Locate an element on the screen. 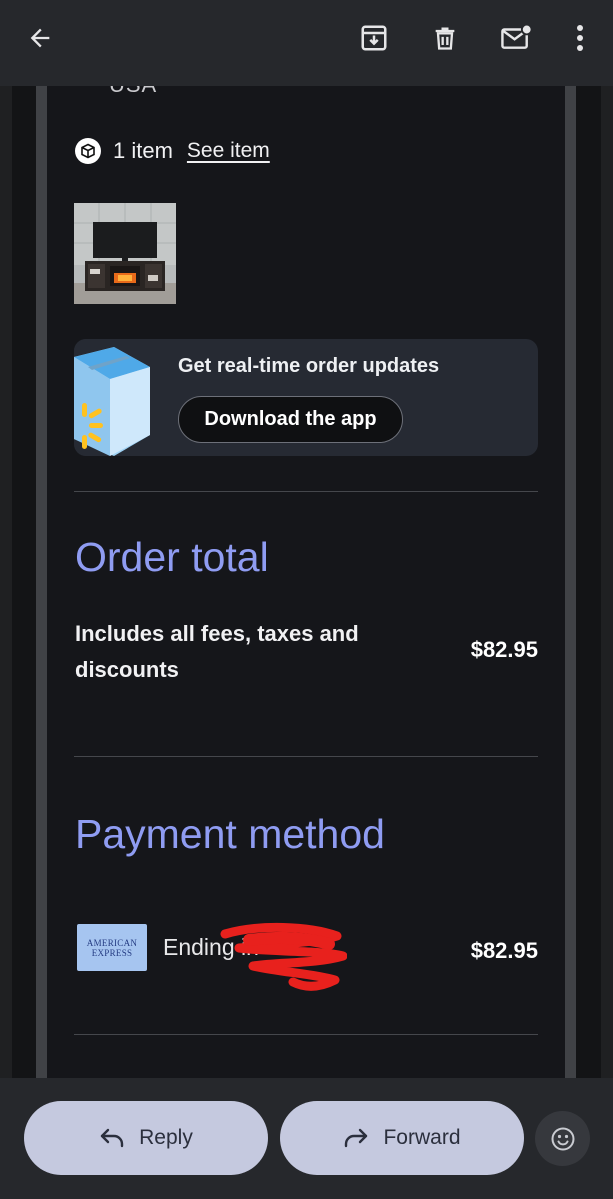  order-total-amount: $82.95 is located at coordinates (504, 649).